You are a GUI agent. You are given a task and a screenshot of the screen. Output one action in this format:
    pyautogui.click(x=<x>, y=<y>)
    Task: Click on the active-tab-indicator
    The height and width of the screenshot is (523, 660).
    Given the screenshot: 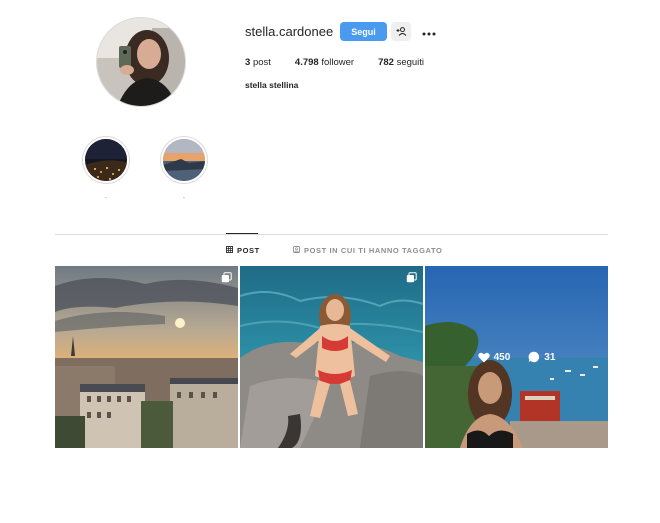 What is the action you would take?
    pyautogui.click(x=242, y=233)
    